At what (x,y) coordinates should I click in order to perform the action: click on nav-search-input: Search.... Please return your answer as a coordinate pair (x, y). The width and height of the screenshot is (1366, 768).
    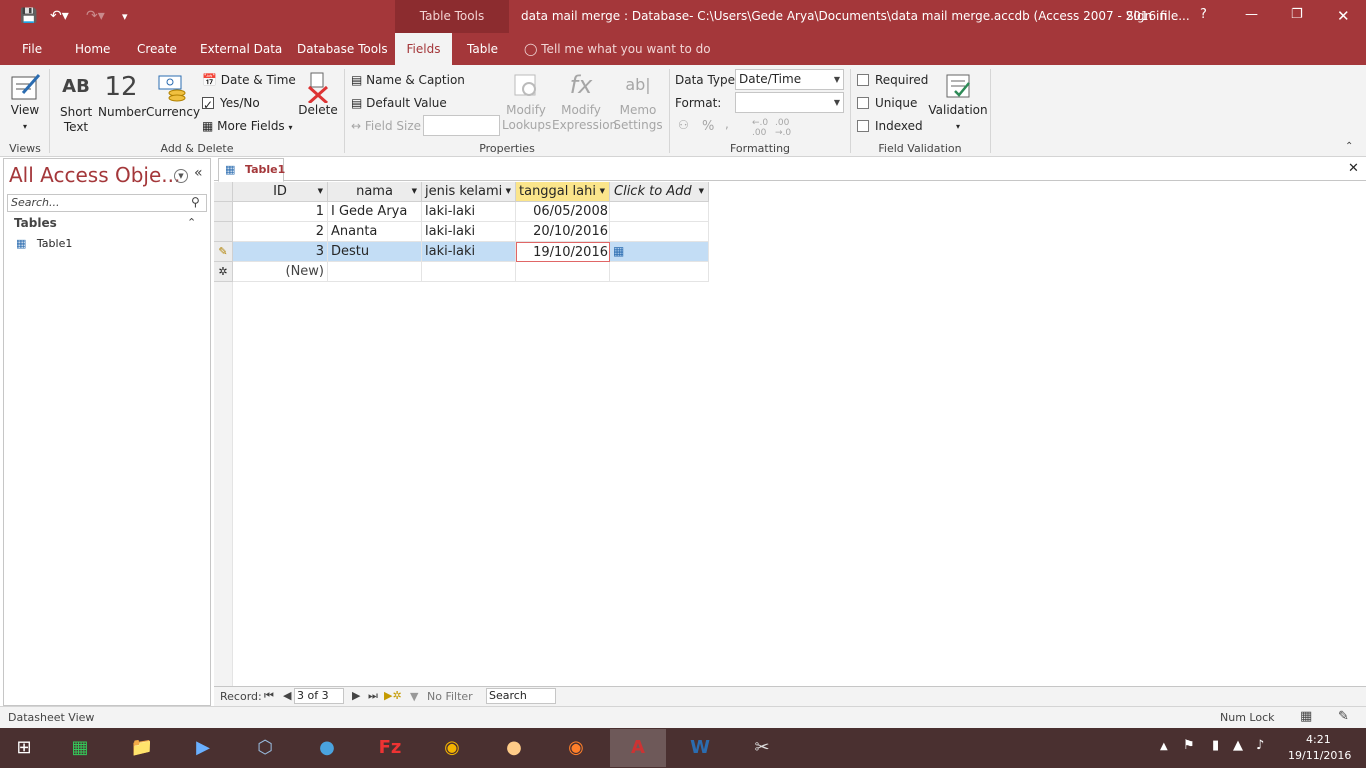
    Looking at the image, I should click on (107, 203).